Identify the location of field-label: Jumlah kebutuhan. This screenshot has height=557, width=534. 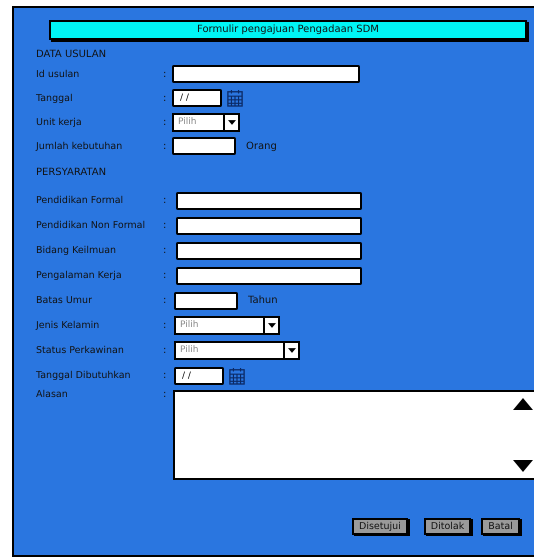
(80, 146).